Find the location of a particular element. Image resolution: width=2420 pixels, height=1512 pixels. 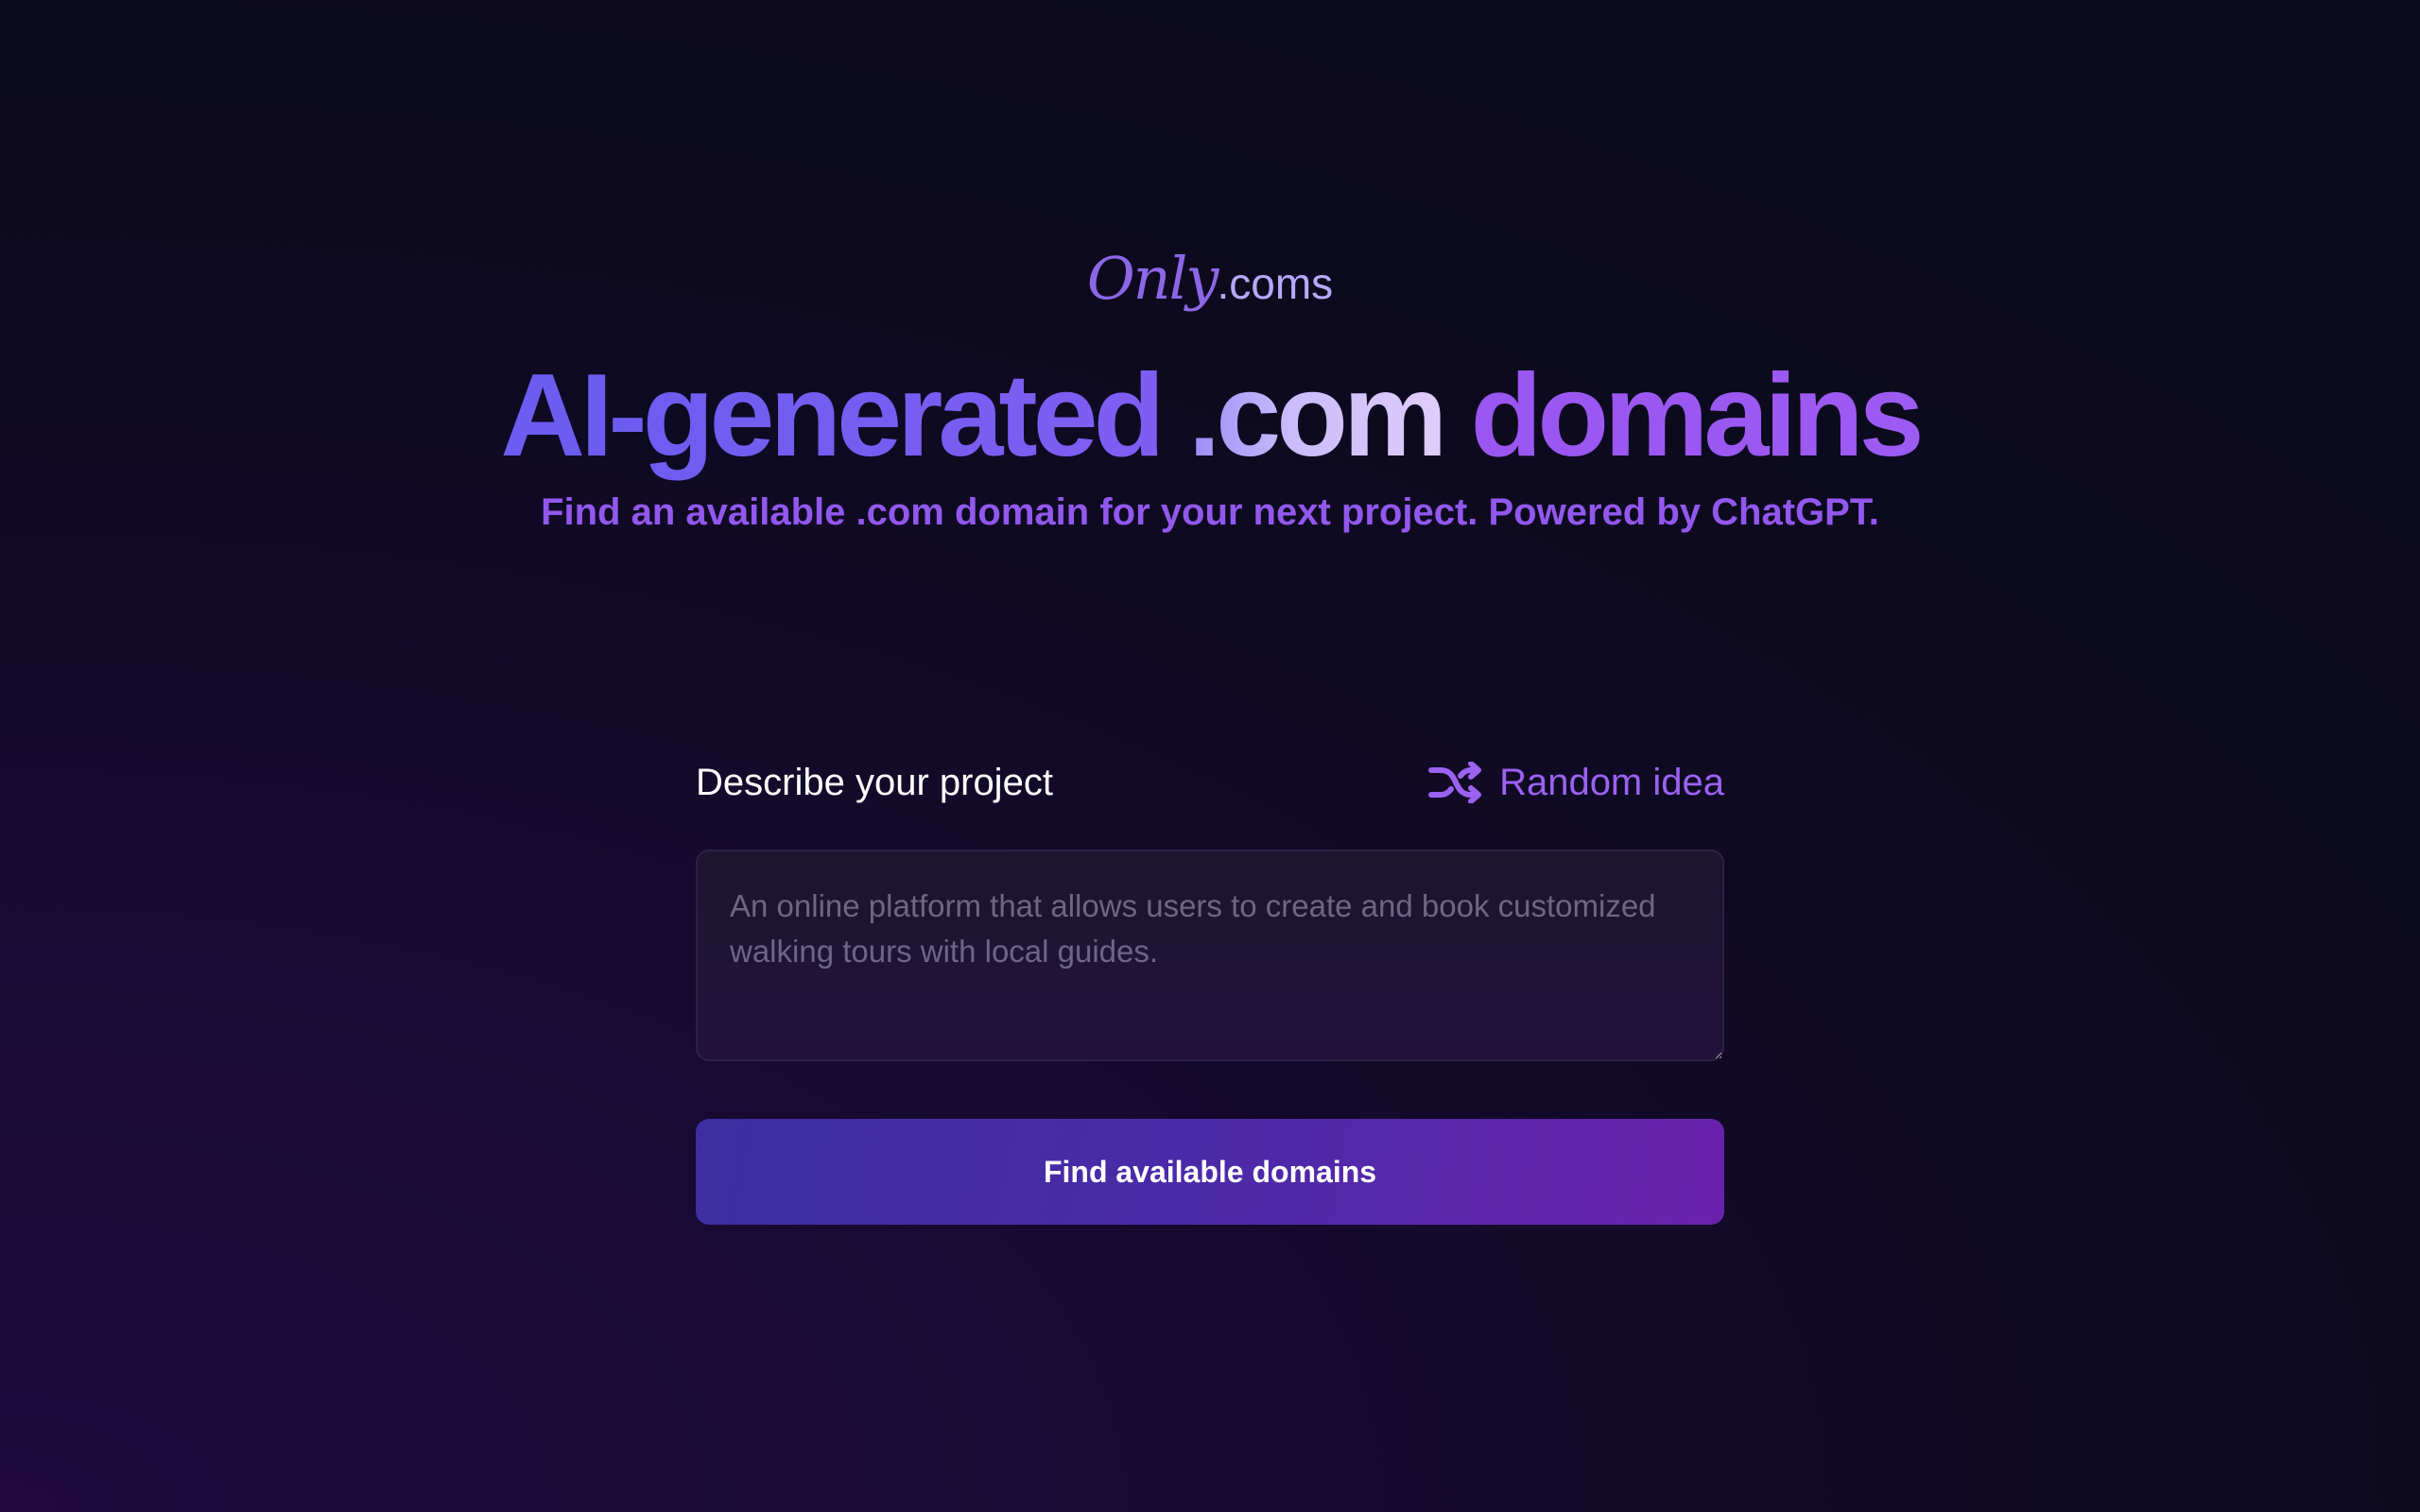

form-header: Describe your project Random idea is located at coordinates (1210, 782).